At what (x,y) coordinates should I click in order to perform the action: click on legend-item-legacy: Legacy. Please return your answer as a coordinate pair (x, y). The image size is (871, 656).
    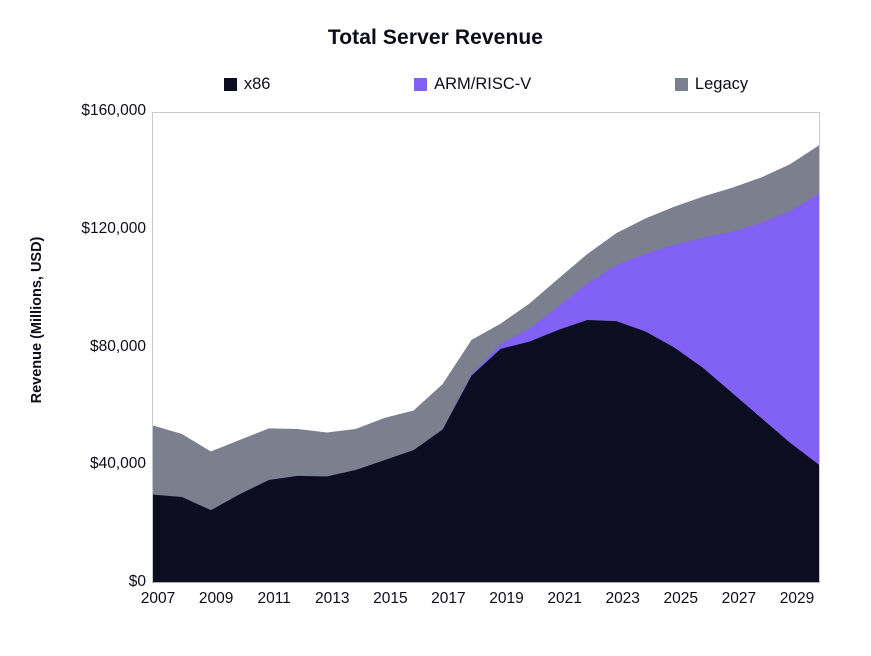
    Looking at the image, I should click on (711, 84).